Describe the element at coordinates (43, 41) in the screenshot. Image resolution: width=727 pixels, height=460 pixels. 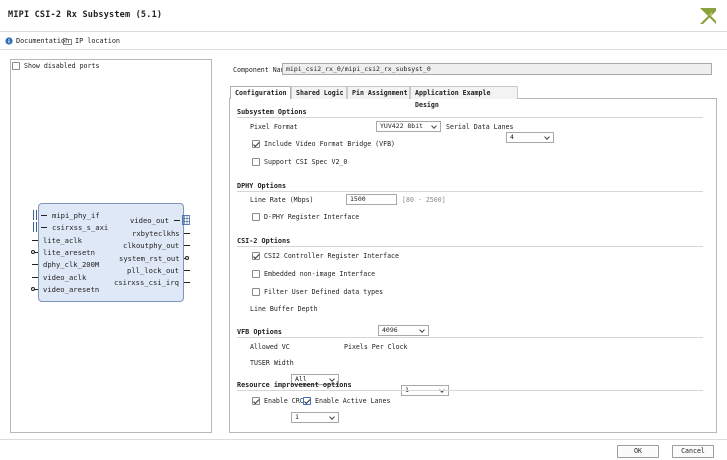
I see `documentation-label: Documentation` at that location.